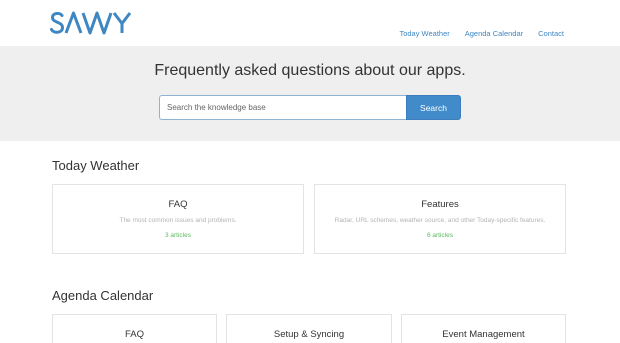 The image size is (620, 343). What do you see at coordinates (134, 328) in the screenshot?
I see `category-card-faq: FAQ` at bounding box center [134, 328].